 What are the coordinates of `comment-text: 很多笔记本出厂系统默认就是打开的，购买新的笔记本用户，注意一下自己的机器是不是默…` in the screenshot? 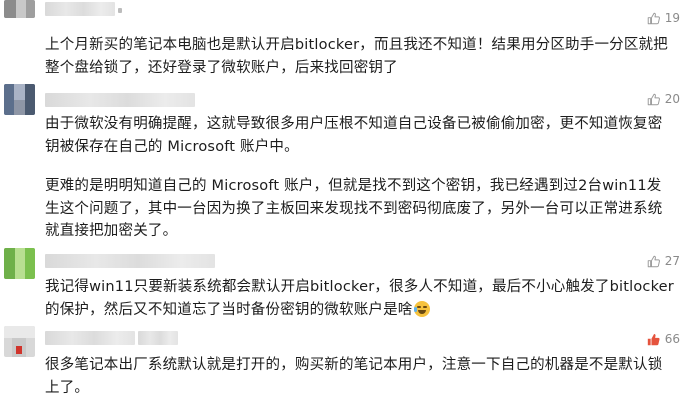 It's located at (354, 376).